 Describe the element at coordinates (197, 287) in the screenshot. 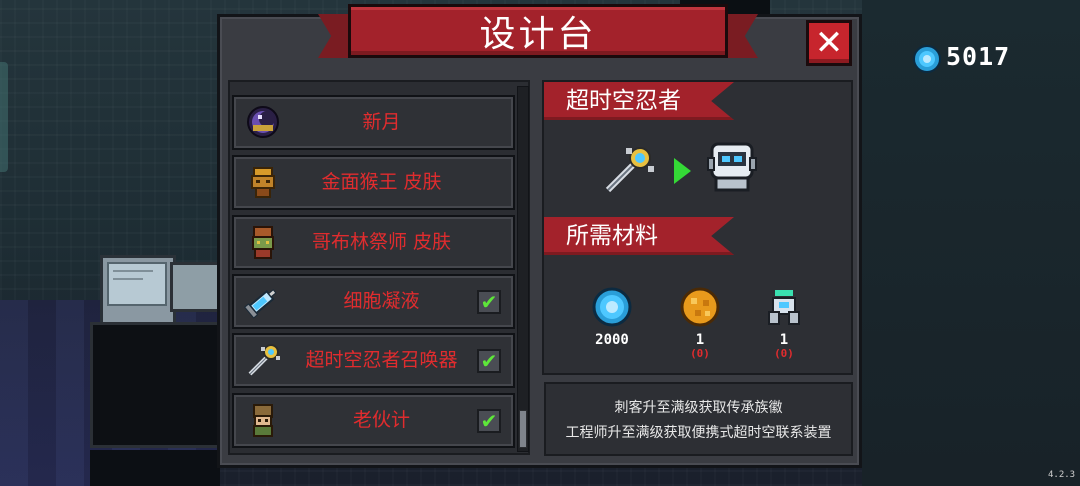

I see `background-machine` at that location.